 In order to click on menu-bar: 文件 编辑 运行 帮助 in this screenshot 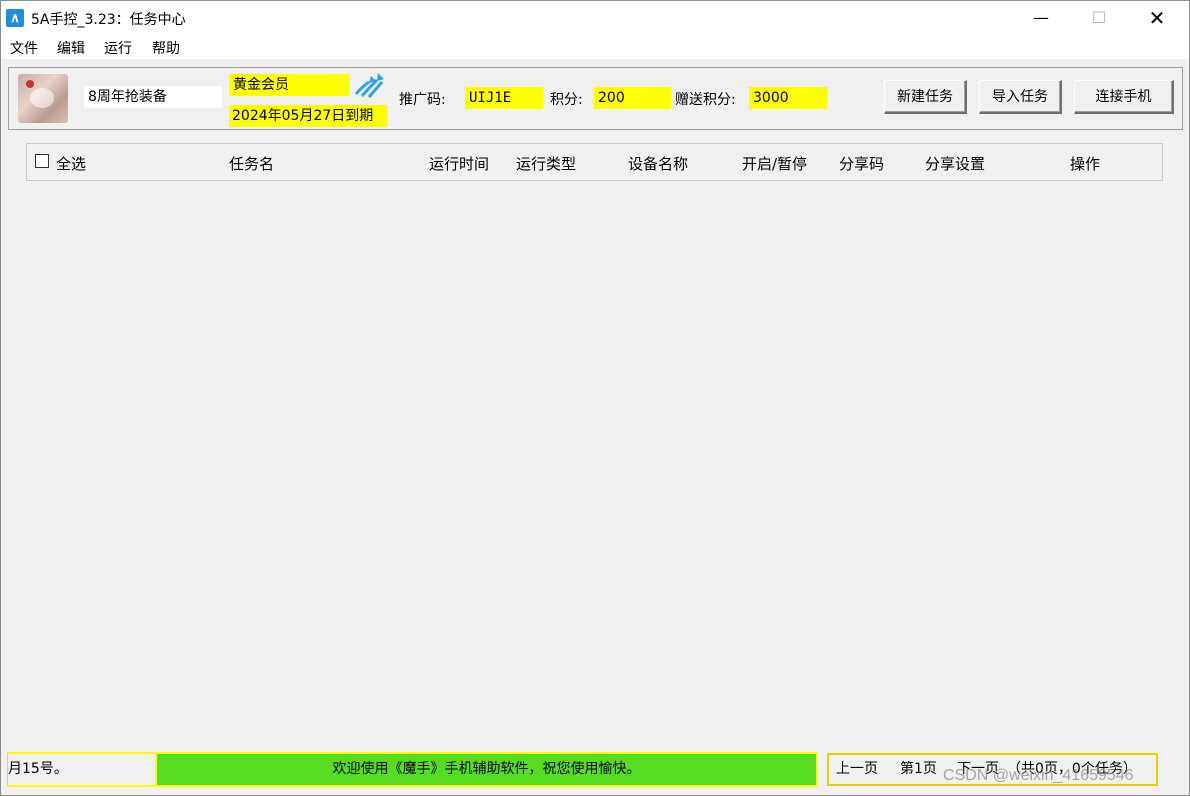, I will do `click(595, 47)`.